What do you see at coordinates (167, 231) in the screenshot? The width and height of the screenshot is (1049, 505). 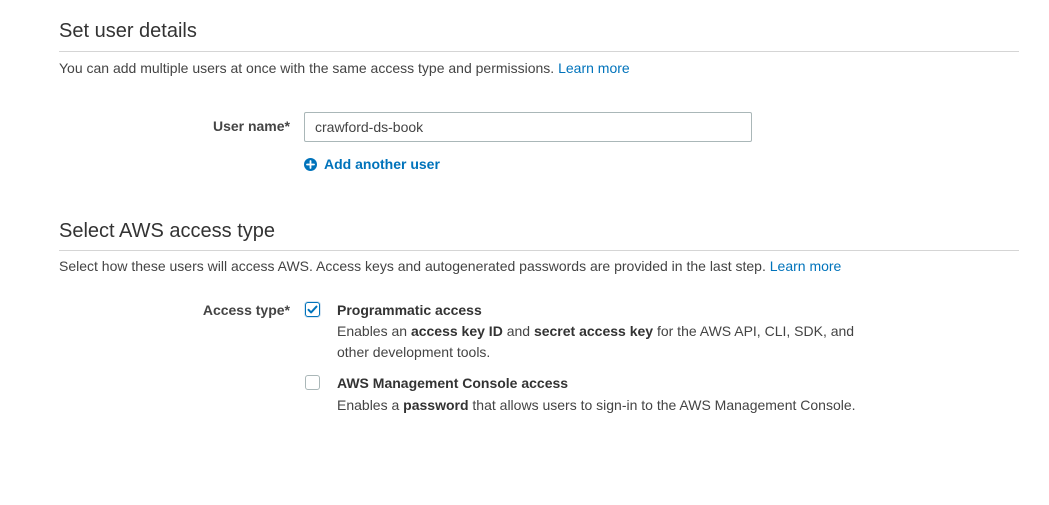 I see `section-title-access-type: Select AWS access type` at bounding box center [167, 231].